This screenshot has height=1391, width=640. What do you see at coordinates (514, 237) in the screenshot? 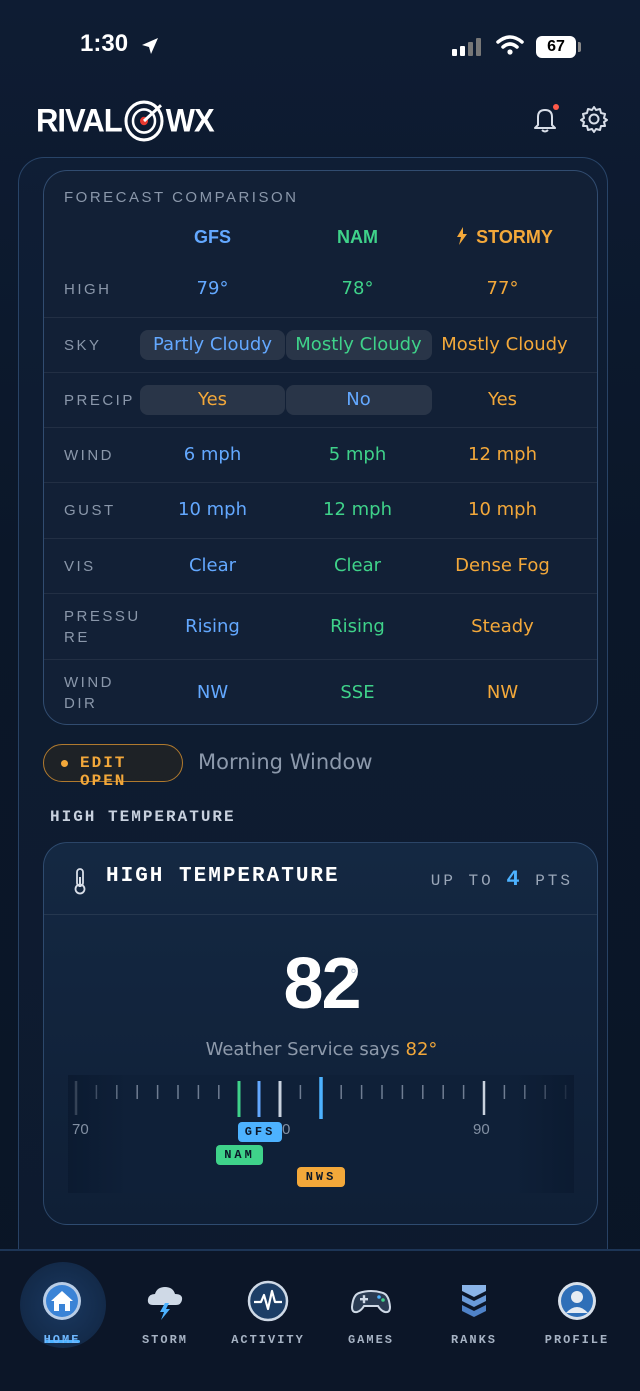
I see `stormy-label: STORMY` at bounding box center [514, 237].